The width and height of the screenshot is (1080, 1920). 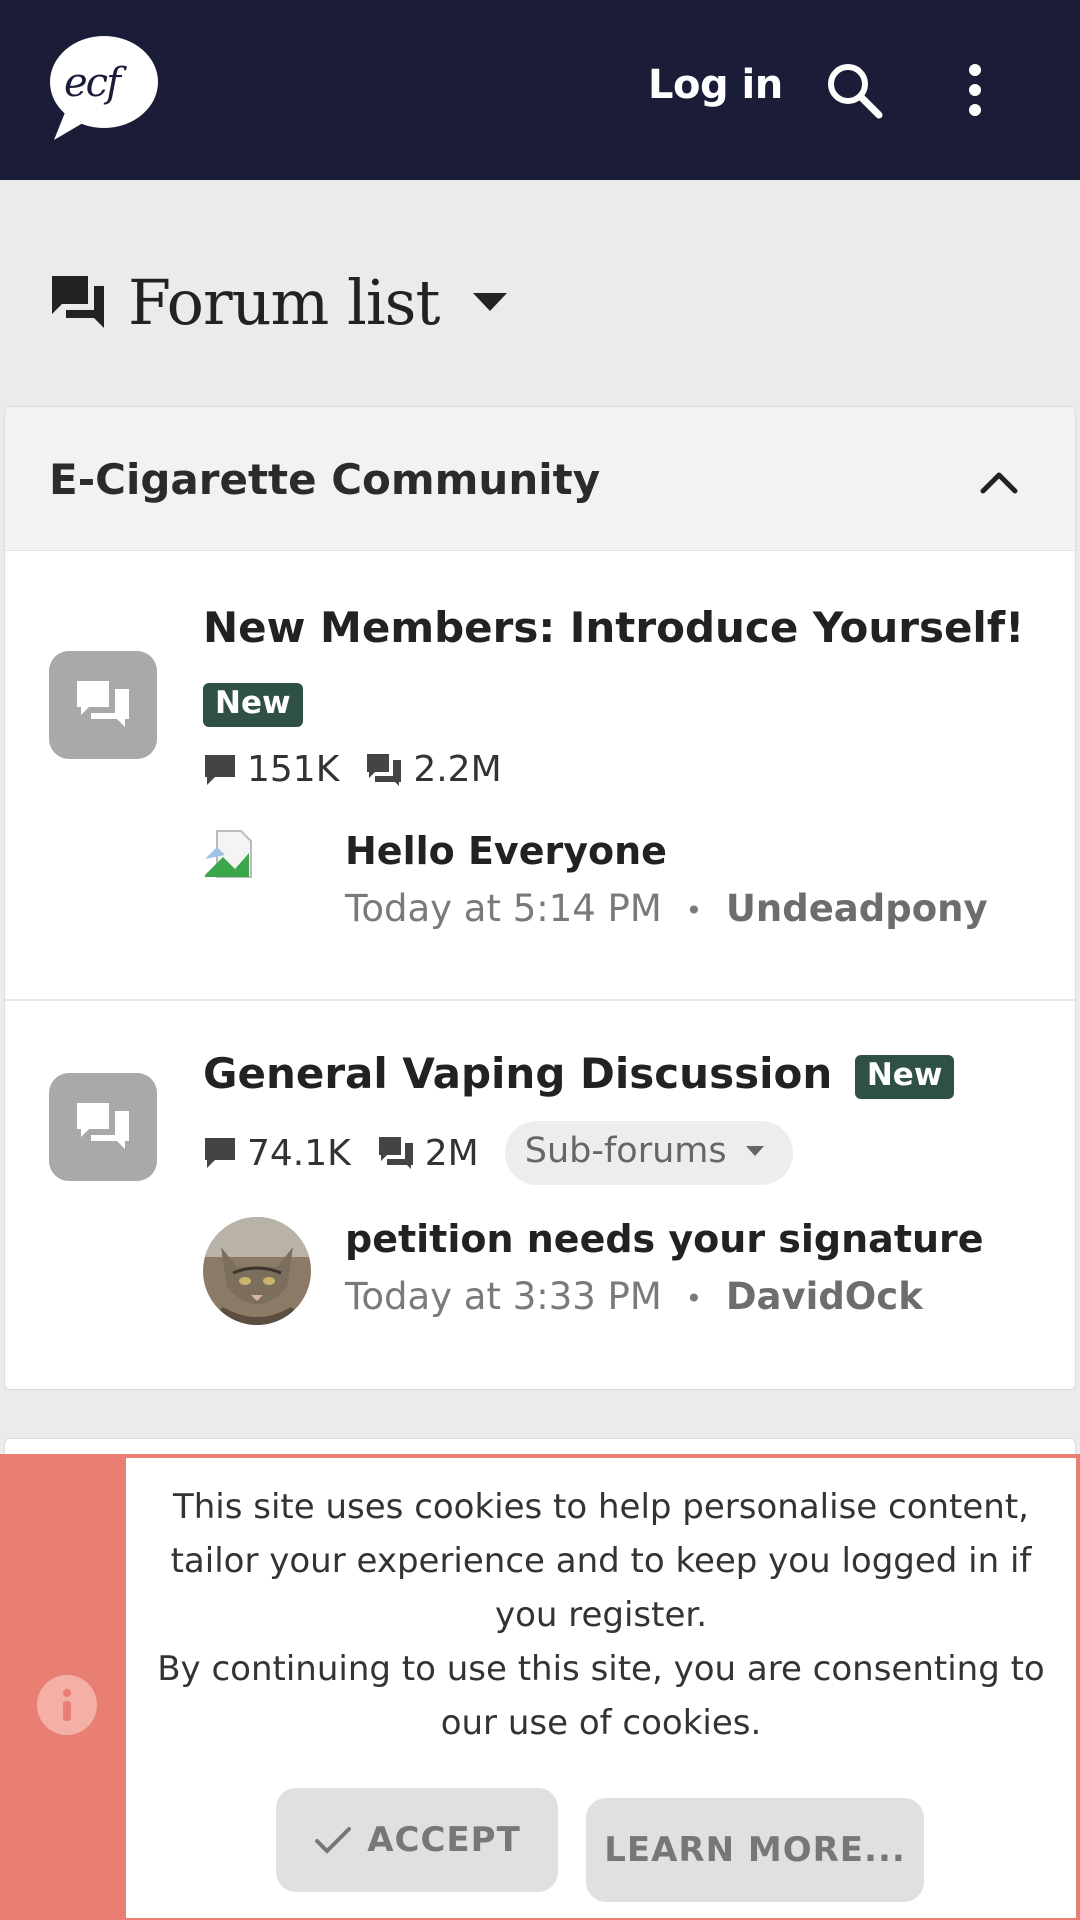 I want to click on forum-icon, so click(x=78, y=302).